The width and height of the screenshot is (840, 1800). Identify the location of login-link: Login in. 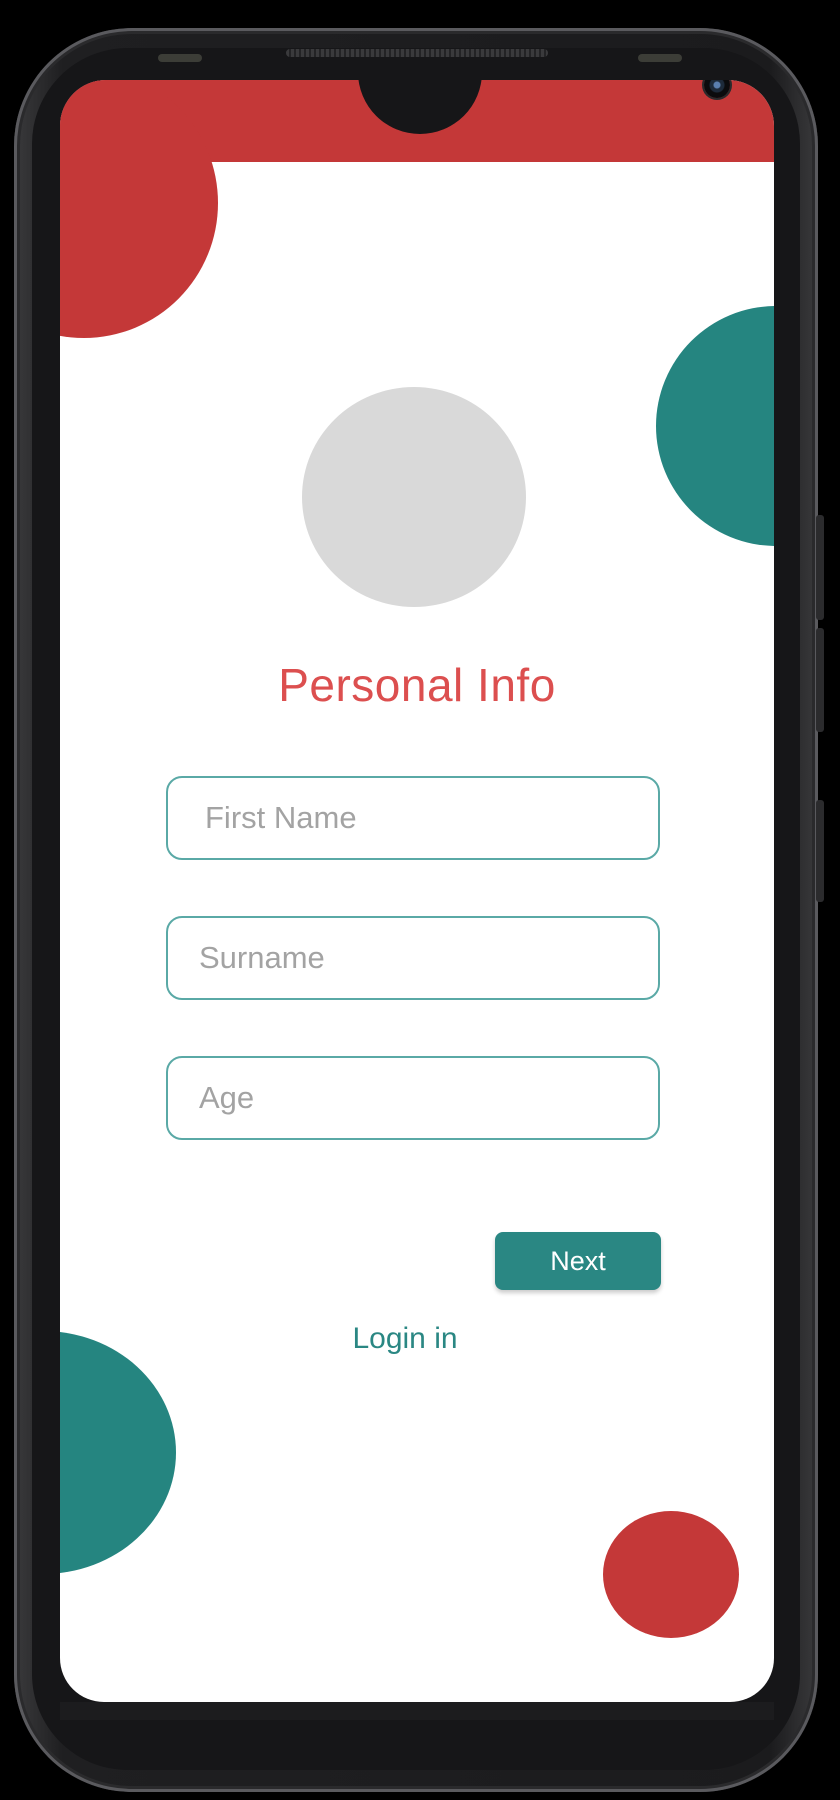
(405, 1339).